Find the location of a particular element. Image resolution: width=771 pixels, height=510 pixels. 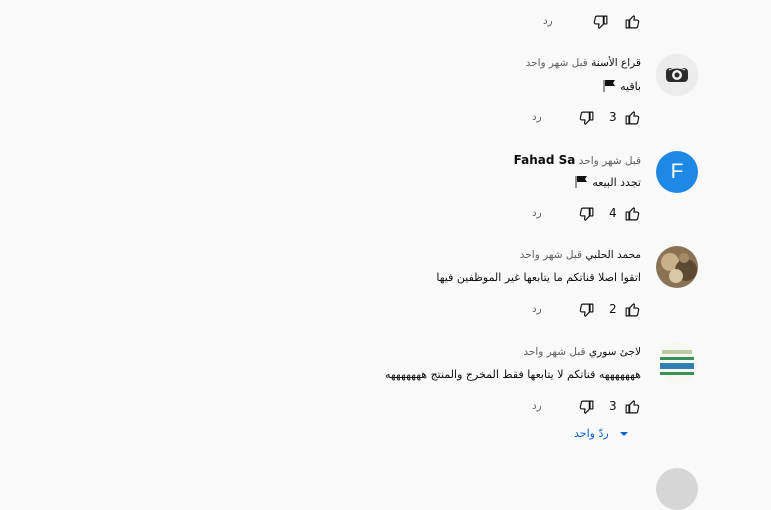

comment-header: لاجئ سوري قبل شهر واحد is located at coordinates (582, 352).